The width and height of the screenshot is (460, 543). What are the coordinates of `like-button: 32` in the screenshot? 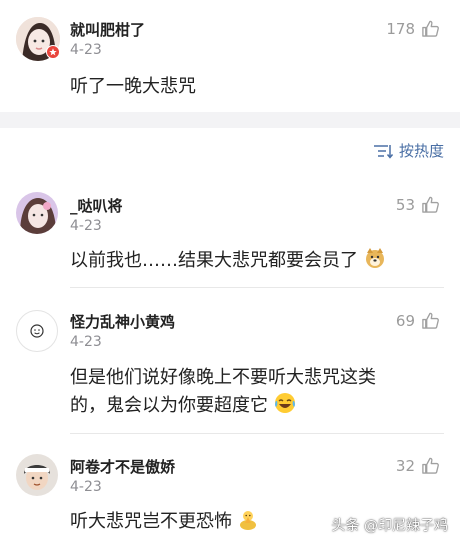 It's located at (418, 465).